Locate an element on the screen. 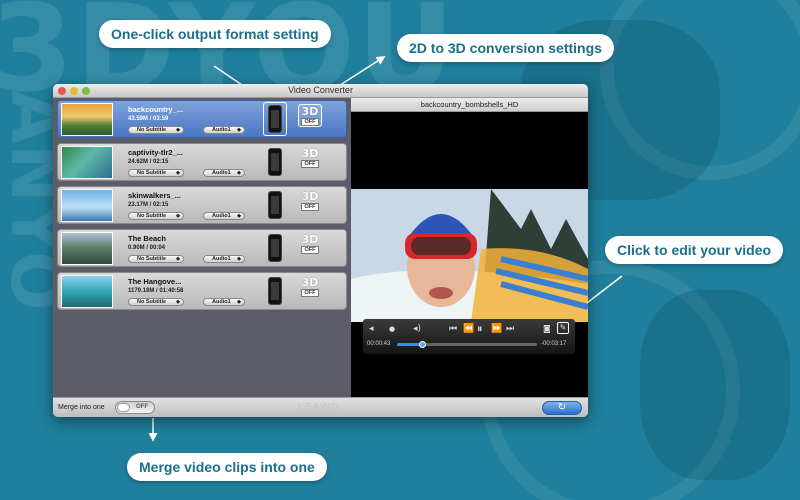  skip-forward-icon: ⏭ is located at coordinates (510, 329).